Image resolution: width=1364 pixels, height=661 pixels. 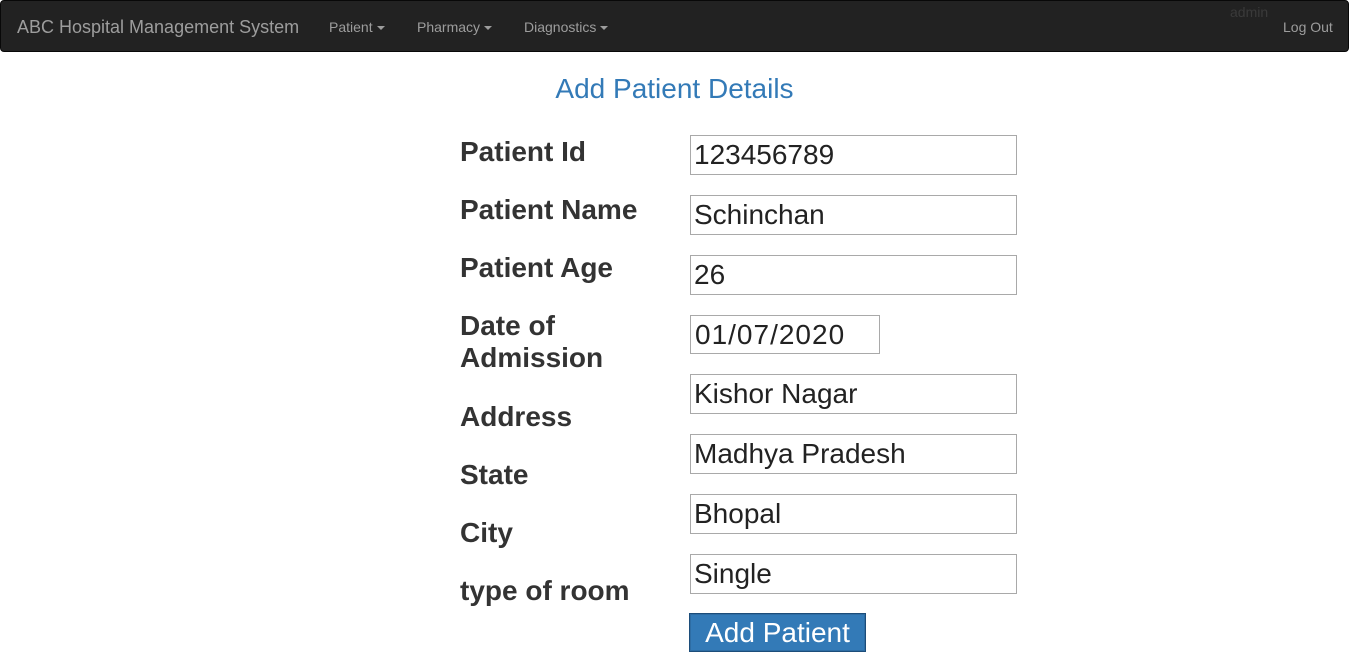 I want to click on add-patient-button: Add Patient, so click(x=777, y=632).